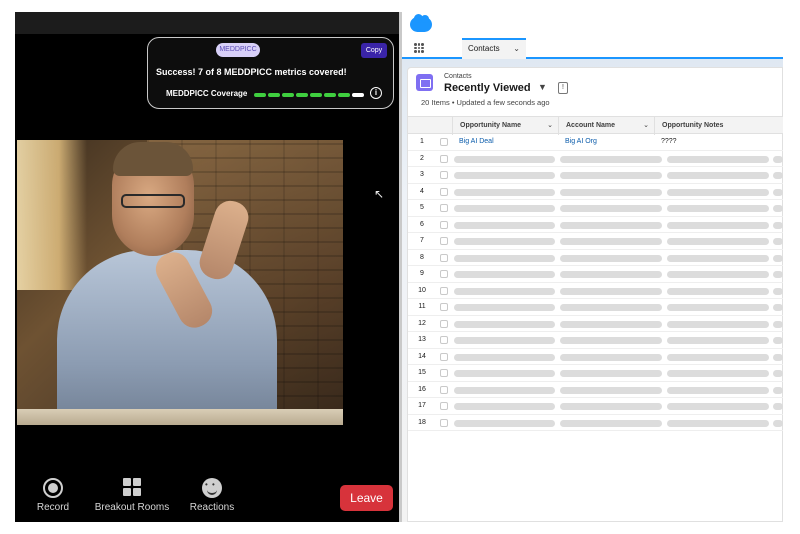  What do you see at coordinates (669, 141) in the screenshot?
I see `opportunity-notes-cell: ????` at bounding box center [669, 141].